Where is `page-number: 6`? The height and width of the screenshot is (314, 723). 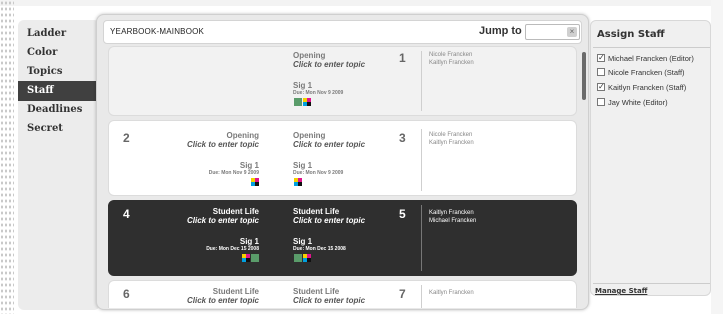 page-number: 6 is located at coordinates (126, 294).